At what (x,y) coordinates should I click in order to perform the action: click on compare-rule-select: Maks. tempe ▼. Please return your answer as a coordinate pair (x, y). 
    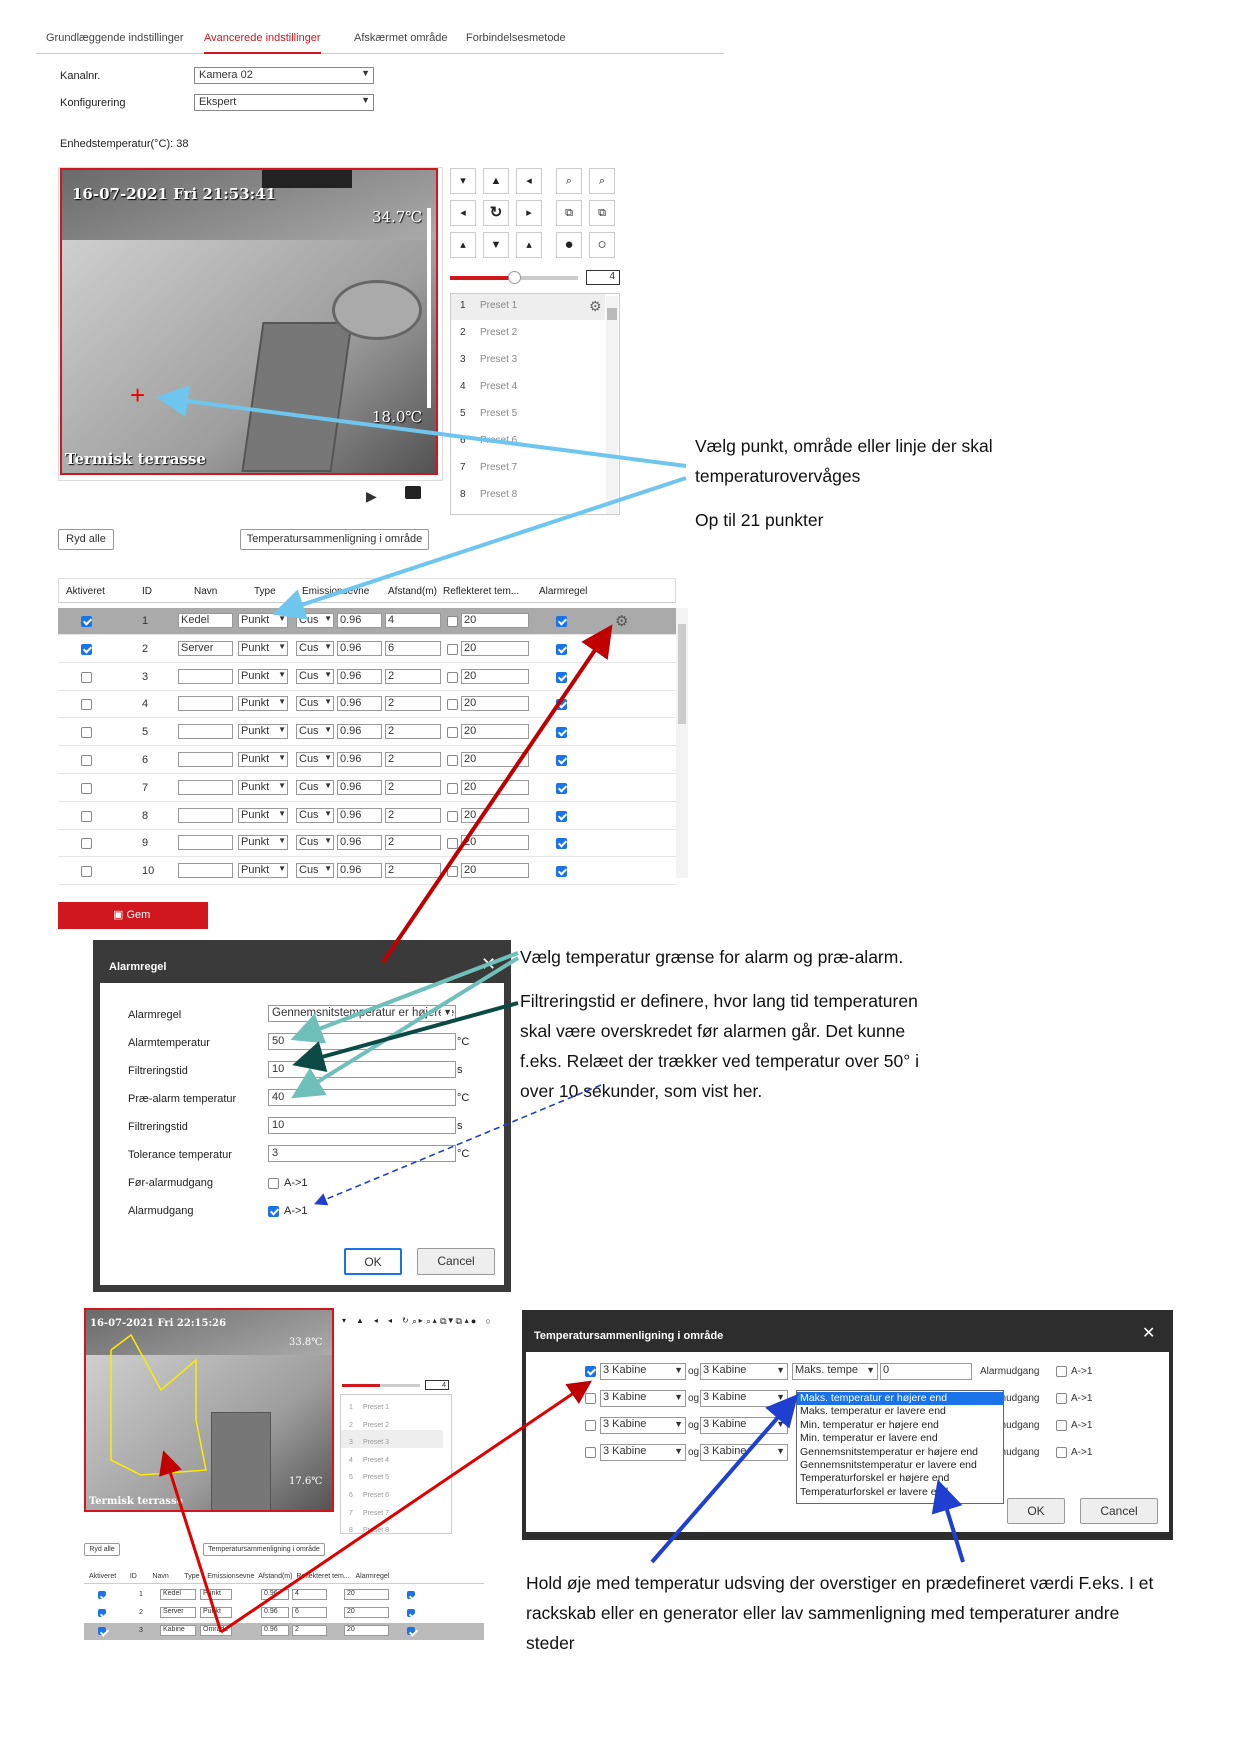
    Looking at the image, I should click on (835, 1371).